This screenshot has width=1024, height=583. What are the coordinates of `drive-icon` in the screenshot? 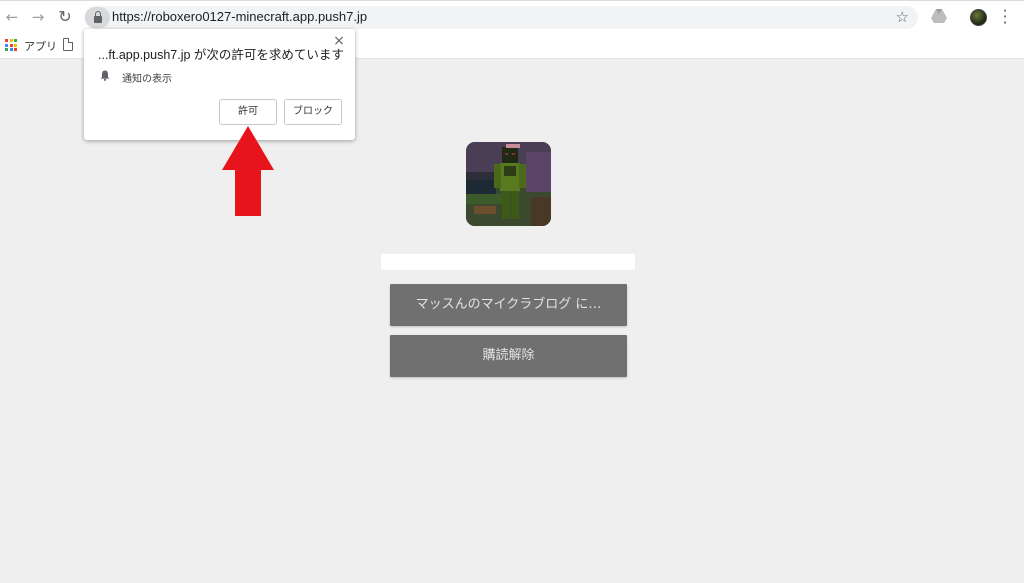 It's located at (939, 16).